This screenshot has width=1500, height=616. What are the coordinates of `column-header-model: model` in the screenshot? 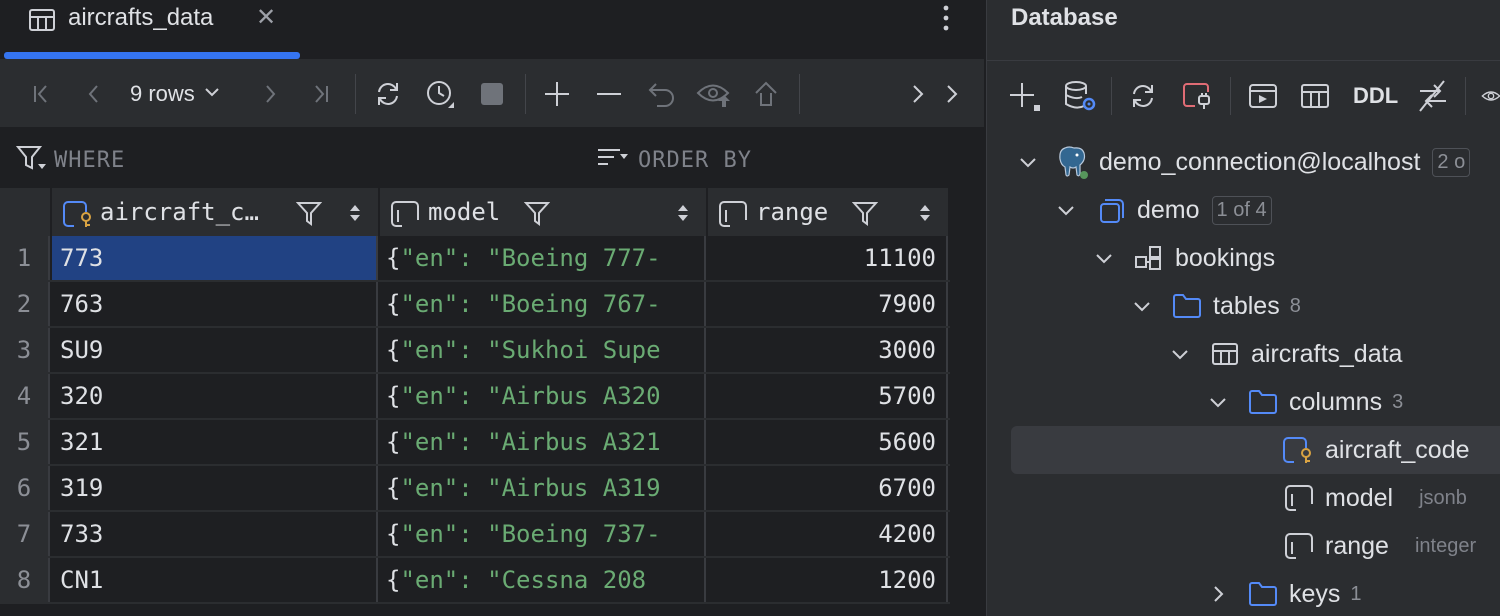 It's located at (544, 212).